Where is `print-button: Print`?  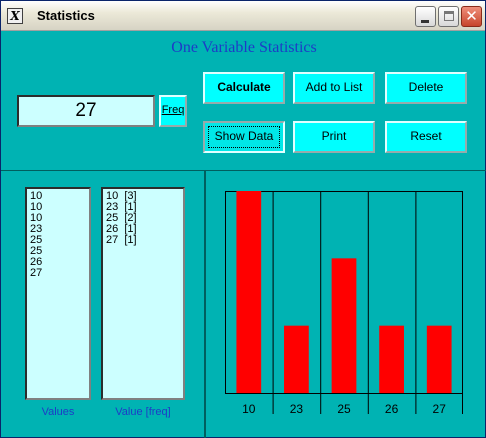 print-button: Print is located at coordinates (334, 137).